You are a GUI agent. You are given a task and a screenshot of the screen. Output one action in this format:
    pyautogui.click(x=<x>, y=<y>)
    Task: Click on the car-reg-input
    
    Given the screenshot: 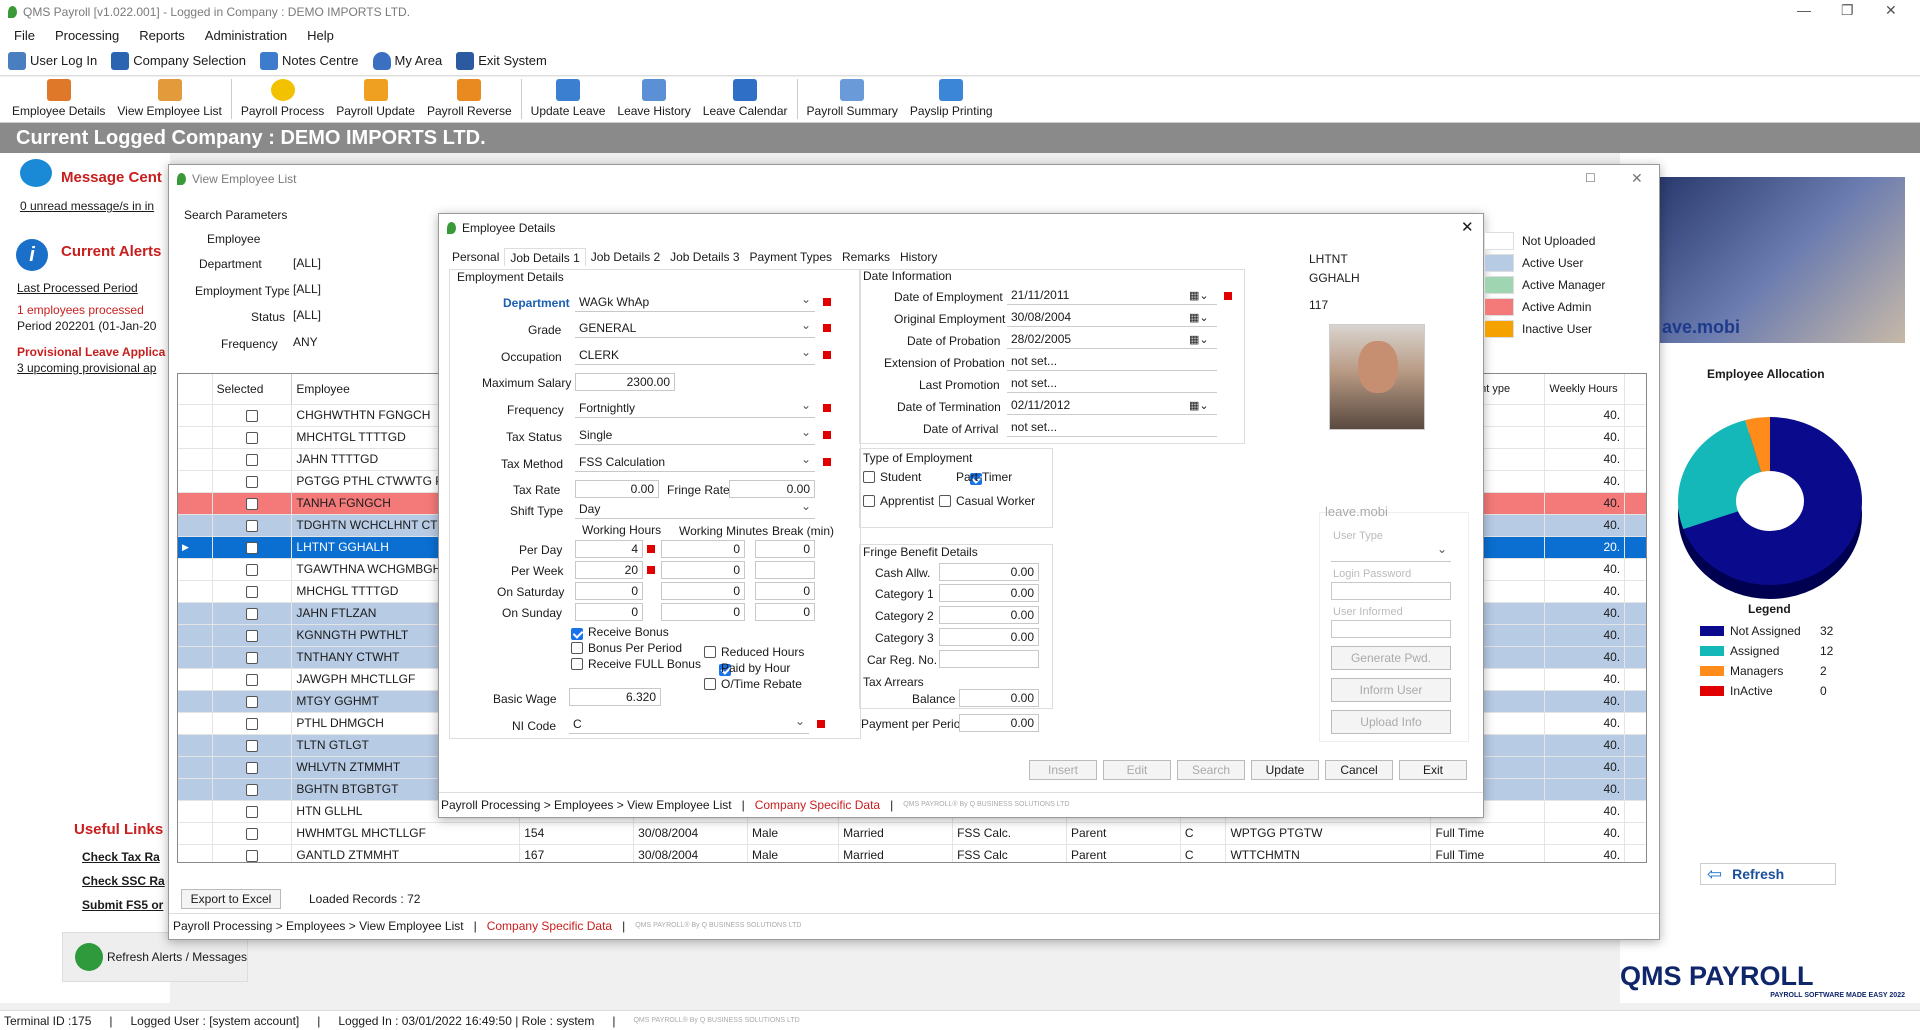 What is the action you would take?
    pyautogui.click(x=989, y=659)
    